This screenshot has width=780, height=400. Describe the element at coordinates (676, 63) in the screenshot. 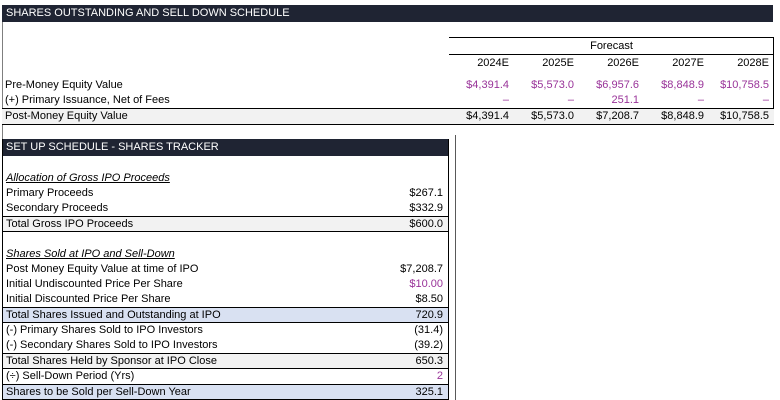

I see `year-header-2027e: 2027E` at that location.